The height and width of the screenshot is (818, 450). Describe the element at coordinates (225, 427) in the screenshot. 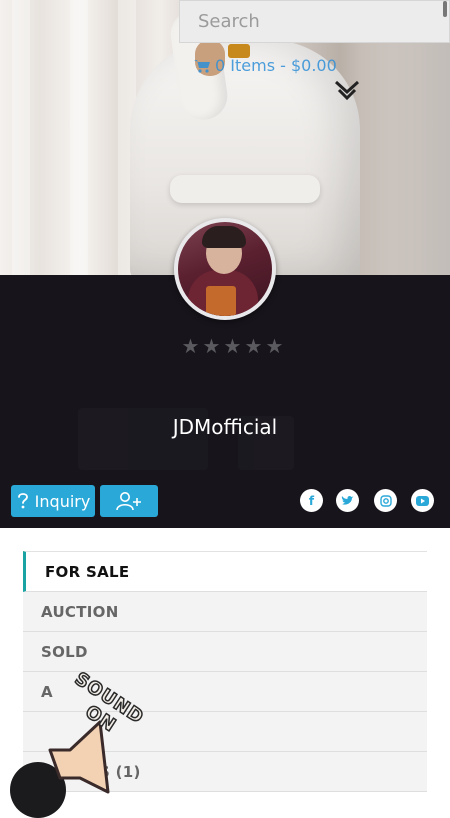

I see `profile-username: JDMofficial` at that location.